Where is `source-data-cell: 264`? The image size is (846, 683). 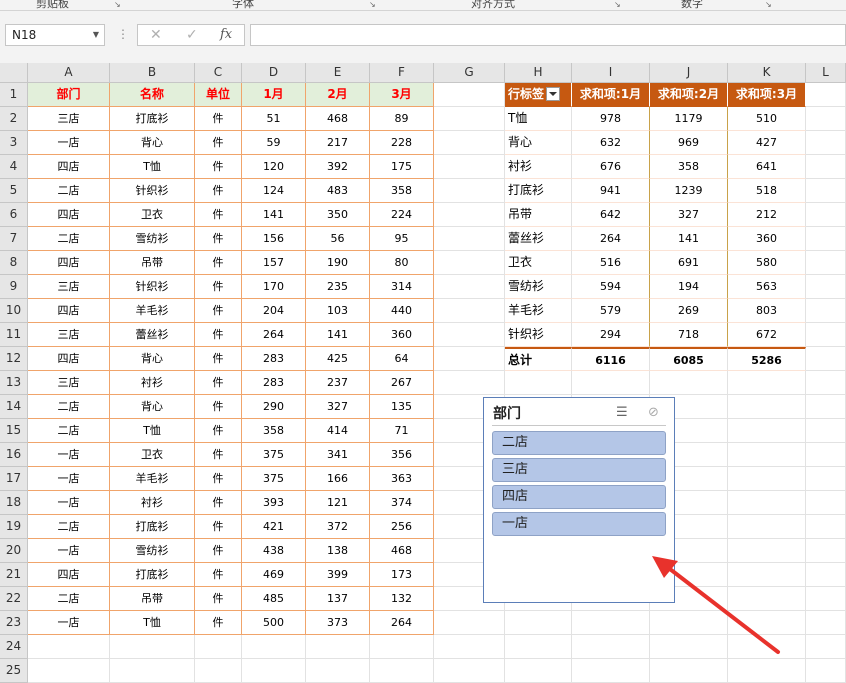
source-data-cell: 264 is located at coordinates (402, 623).